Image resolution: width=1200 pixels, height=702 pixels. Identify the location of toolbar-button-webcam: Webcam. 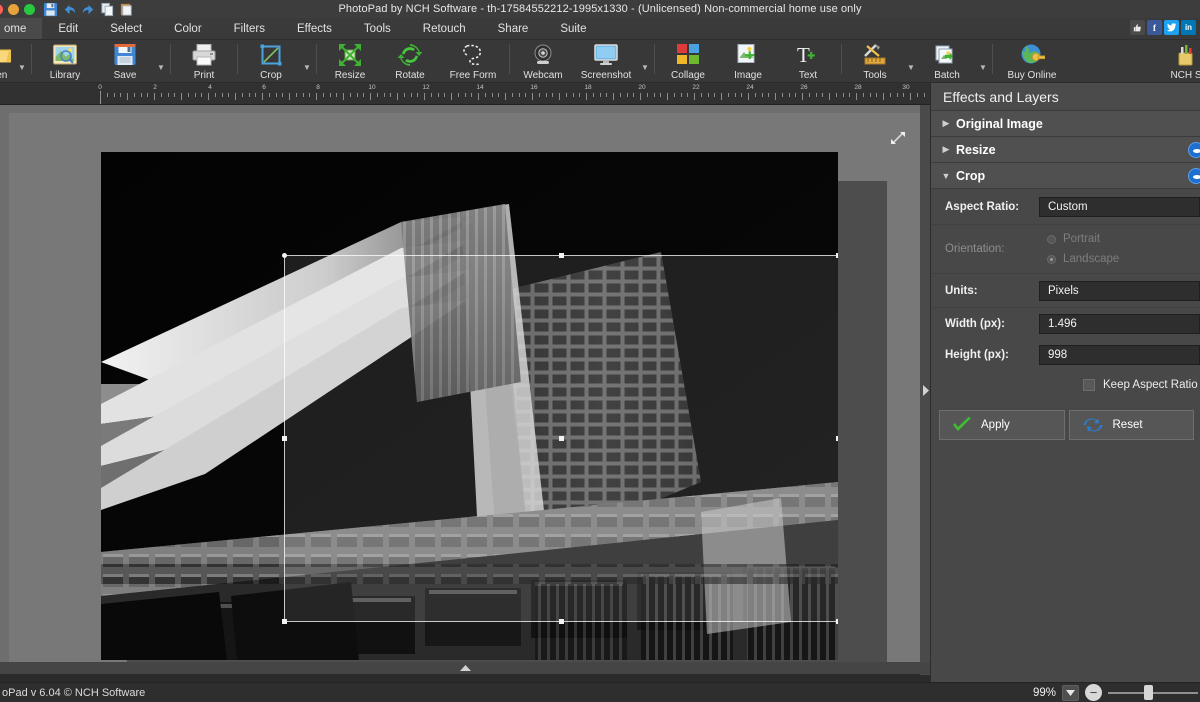
(543, 60).